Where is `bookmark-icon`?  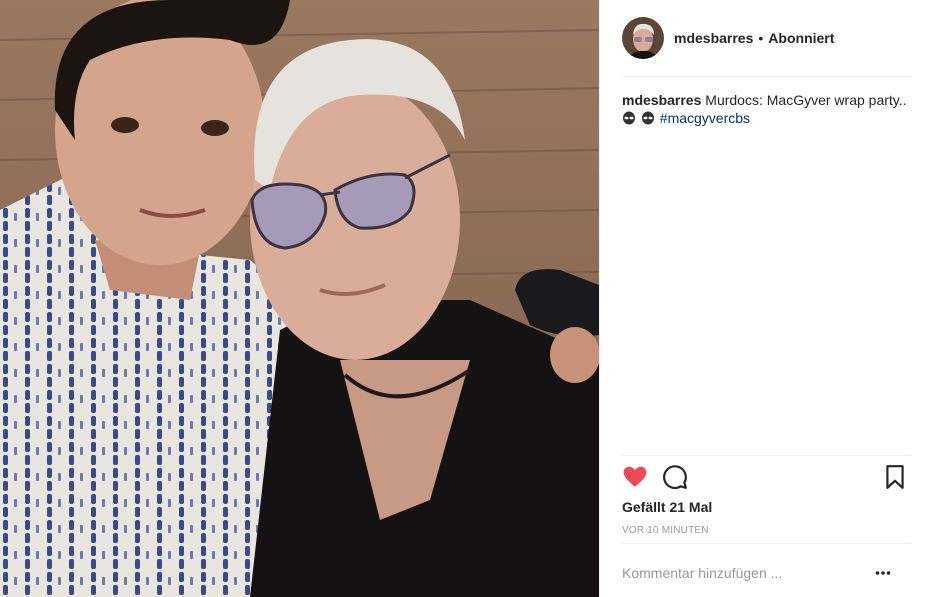 bookmark-icon is located at coordinates (895, 477).